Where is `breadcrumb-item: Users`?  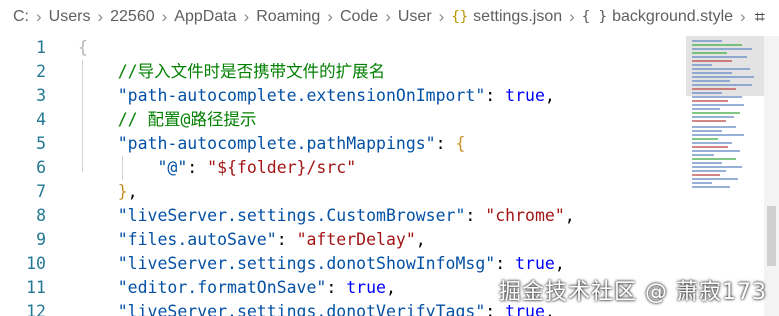 breadcrumb-item: Users is located at coordinates (70, 17).